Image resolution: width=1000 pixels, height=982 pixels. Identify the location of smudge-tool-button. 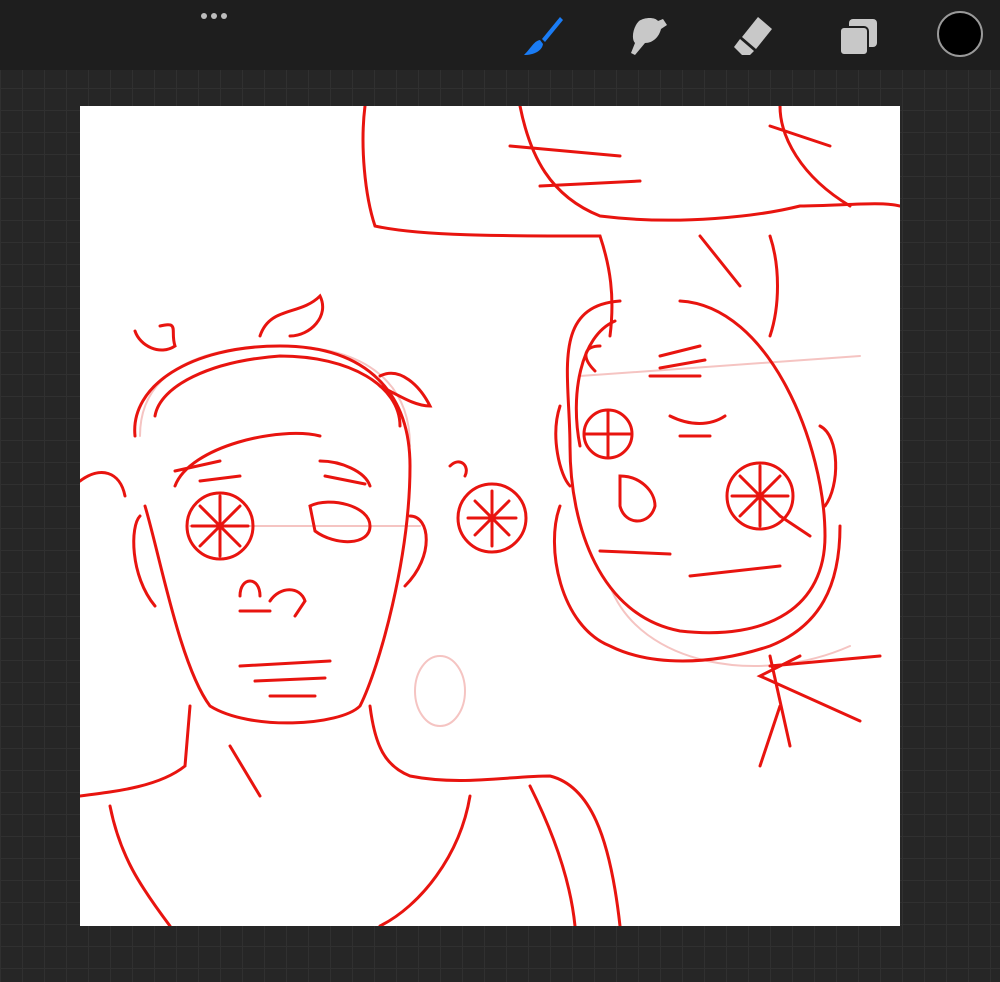
(647, 35).